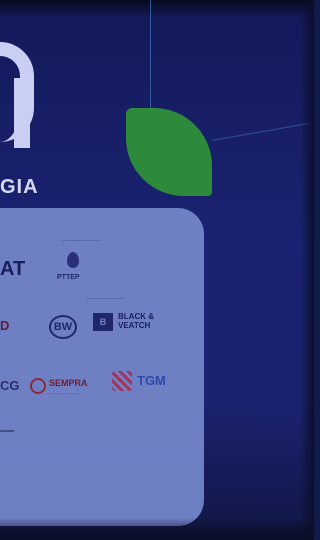 The image size is (320, 540). Describe the element at coordinates (262, 131) in the screenshot. I see `decorative-line-horizontal` at that location.